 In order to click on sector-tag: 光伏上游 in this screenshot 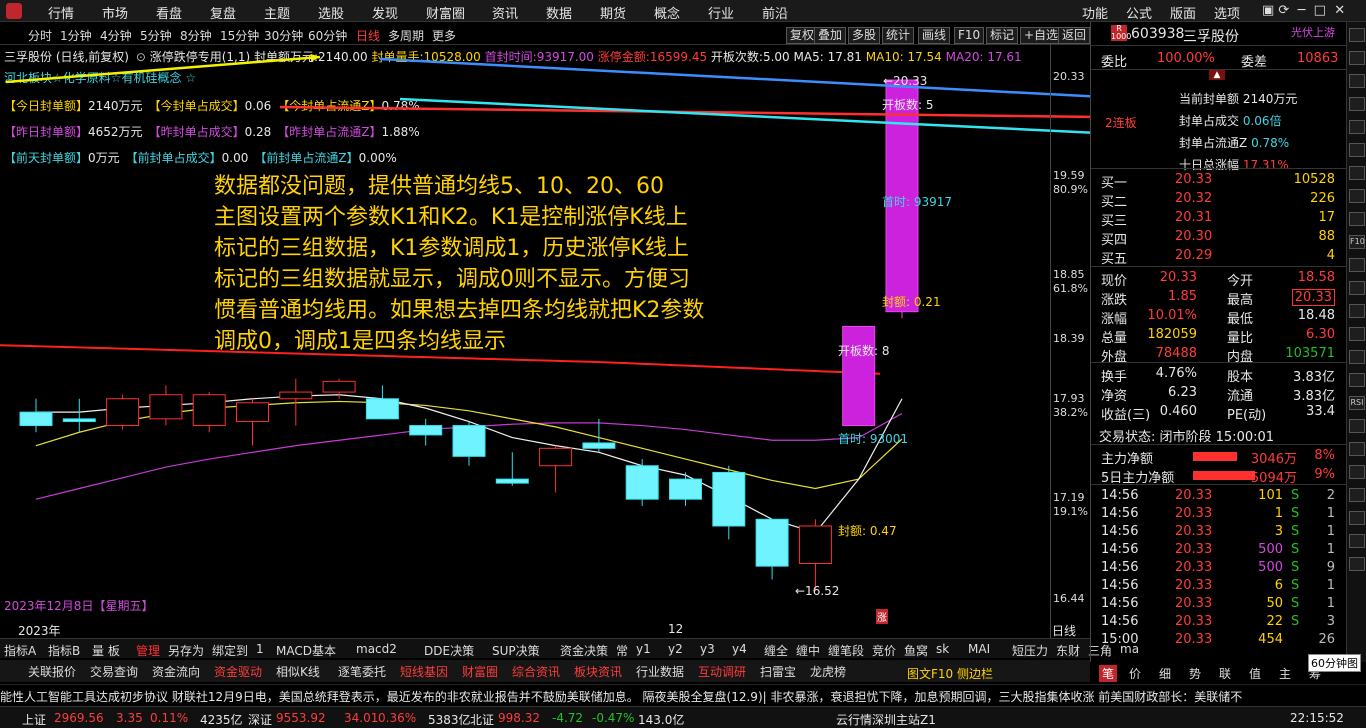, I will do `click(1313, 32)`.